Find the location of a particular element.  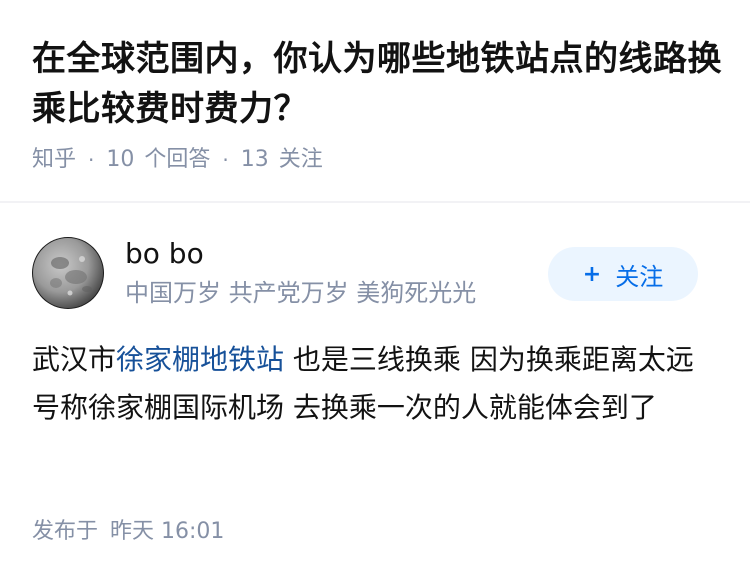

answer-count: 10 is located at coordinates (120, 159).